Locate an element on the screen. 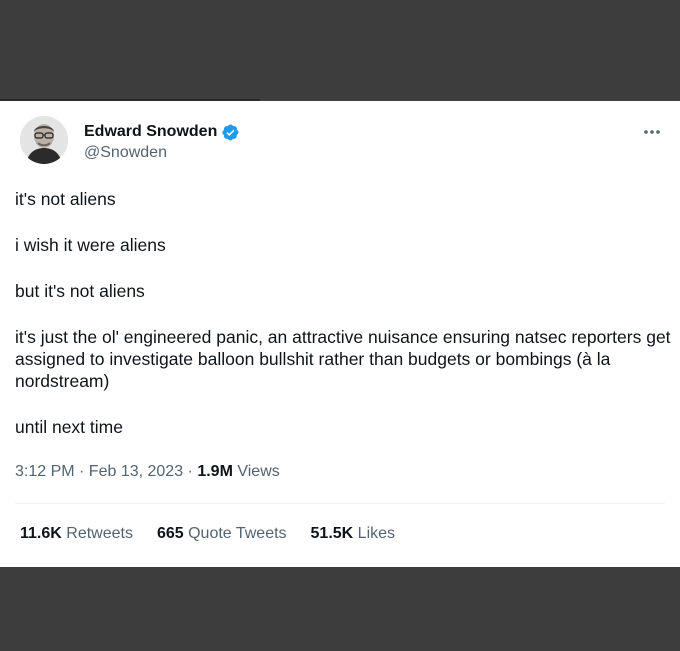 The width and height of the screenshot is (680, 651). retweets-stat: 11.6K Retweets is located at coordinates (76, 534).